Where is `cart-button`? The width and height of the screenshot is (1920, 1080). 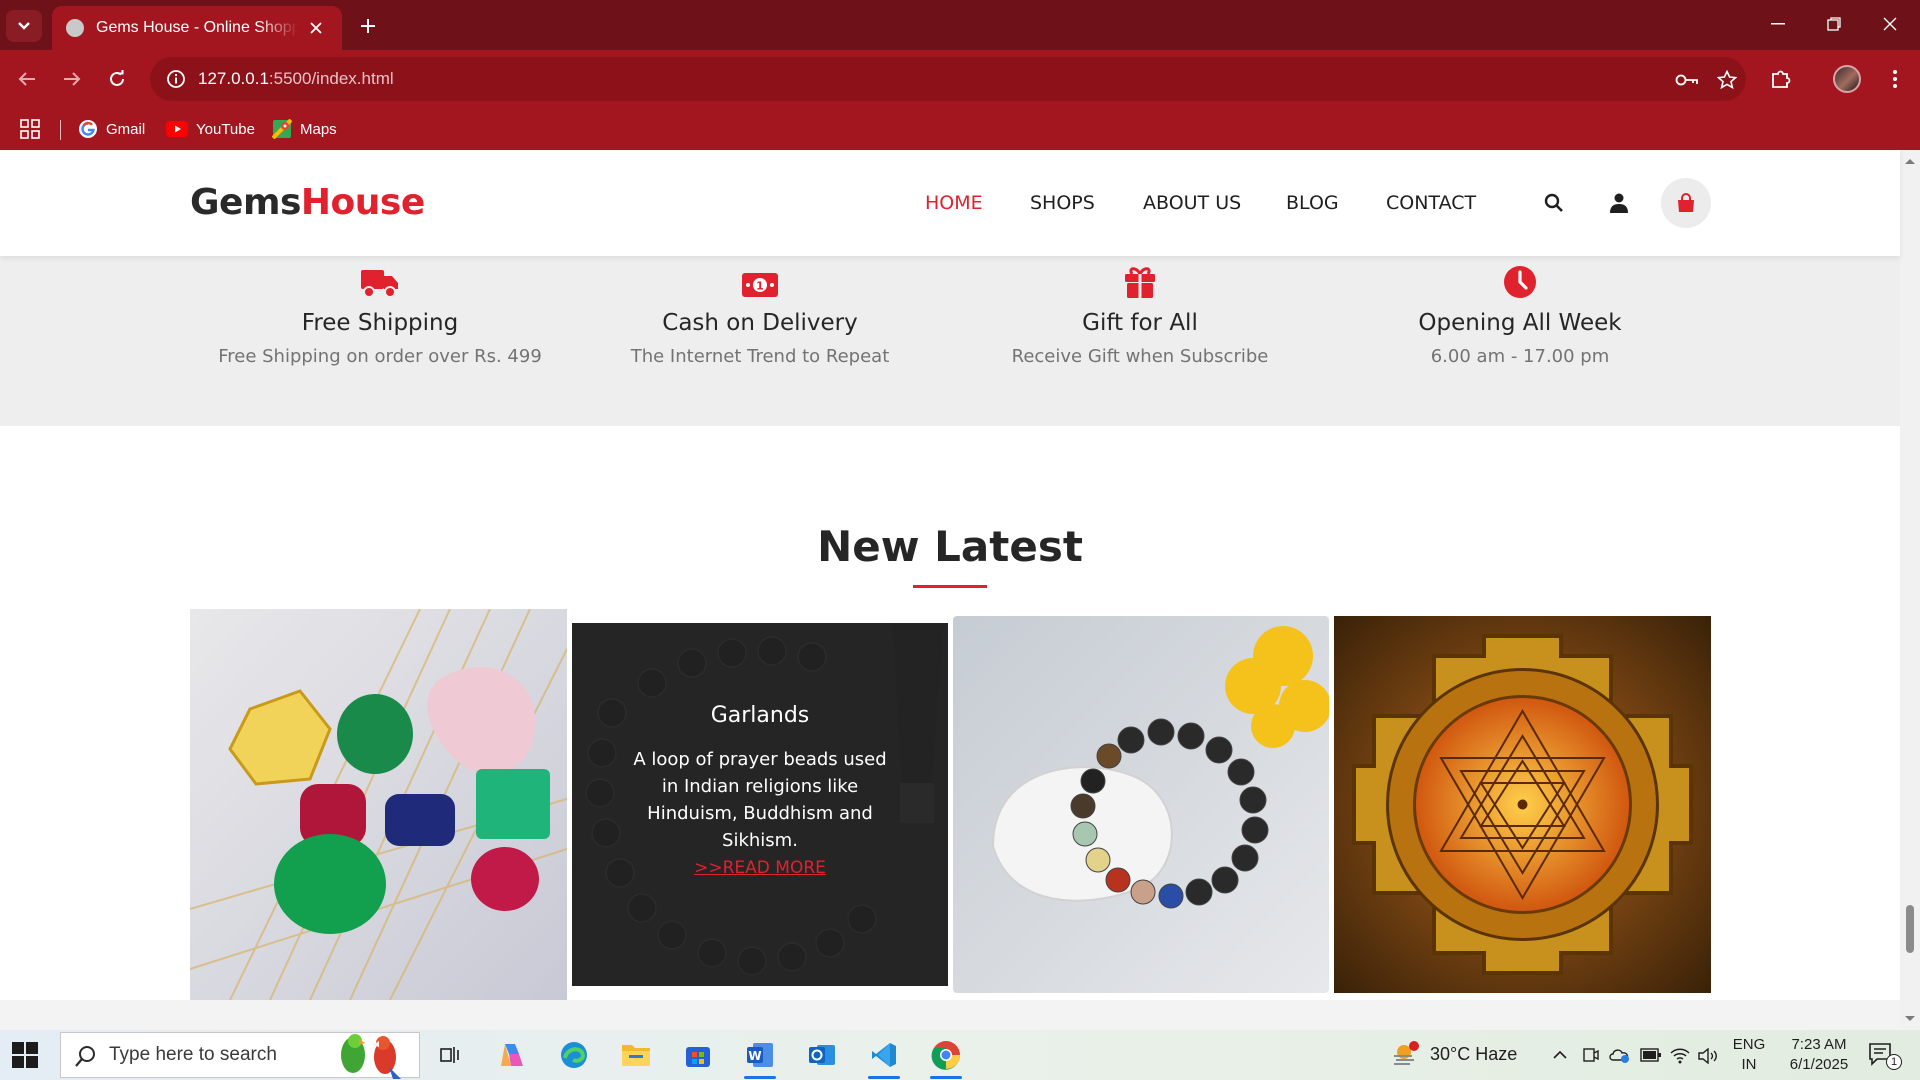
cart-button is located at coordinates (1686, 203).